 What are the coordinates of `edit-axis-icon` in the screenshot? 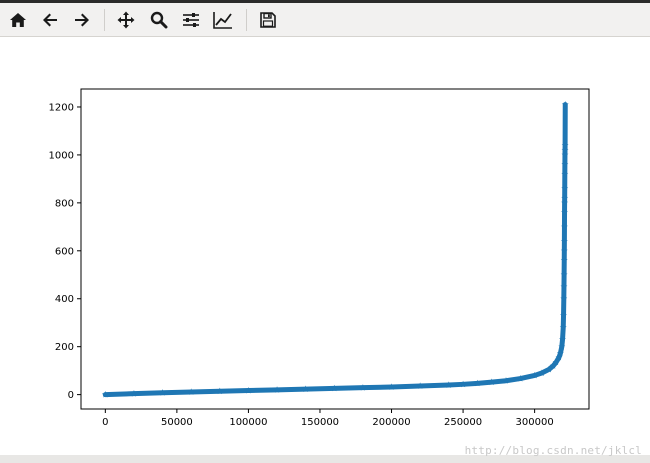 It's located at (222, 20).